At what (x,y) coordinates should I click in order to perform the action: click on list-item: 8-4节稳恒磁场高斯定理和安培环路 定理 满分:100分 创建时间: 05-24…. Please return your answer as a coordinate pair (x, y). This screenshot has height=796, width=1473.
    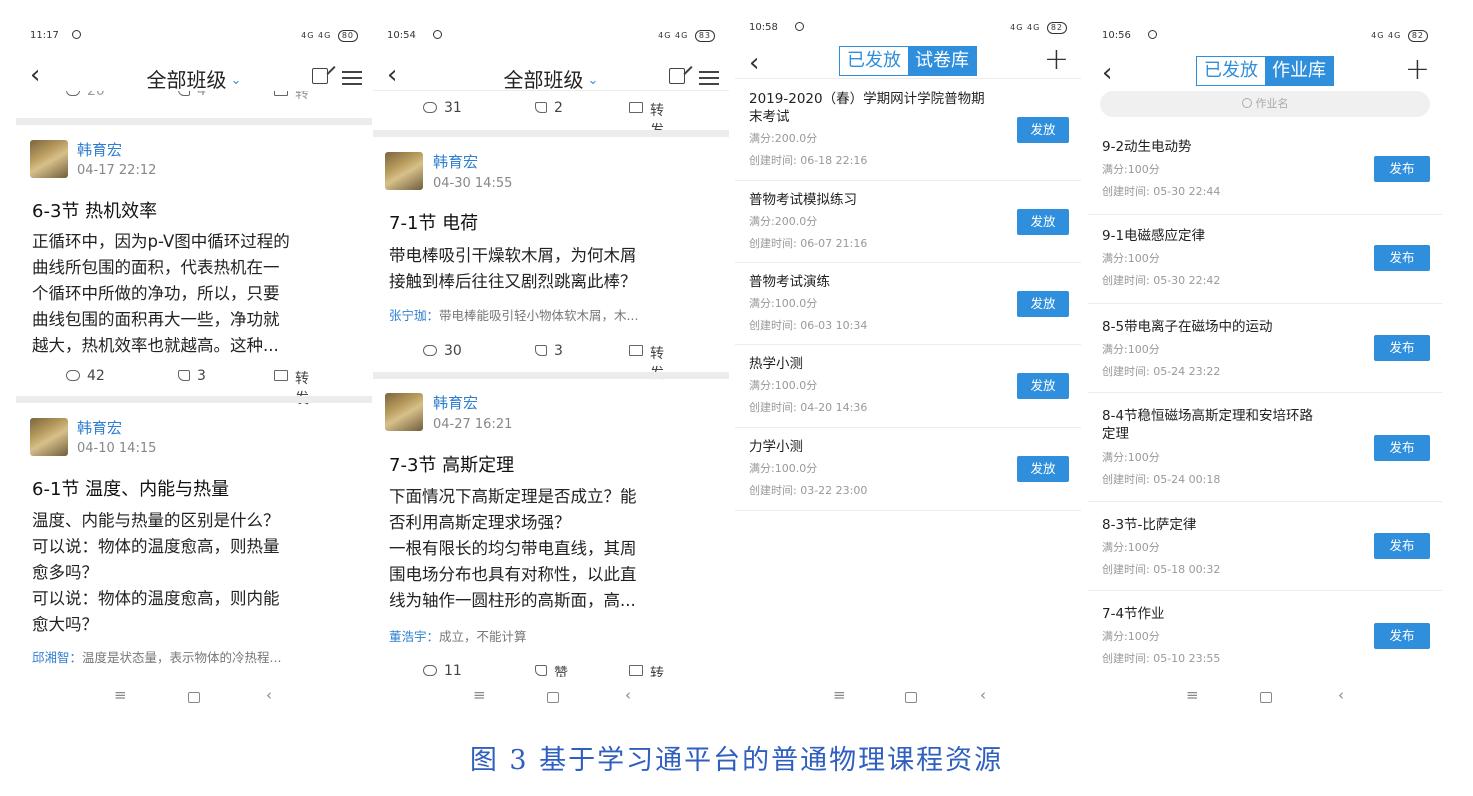
    Looking at the image, I should click on (1265, 447).